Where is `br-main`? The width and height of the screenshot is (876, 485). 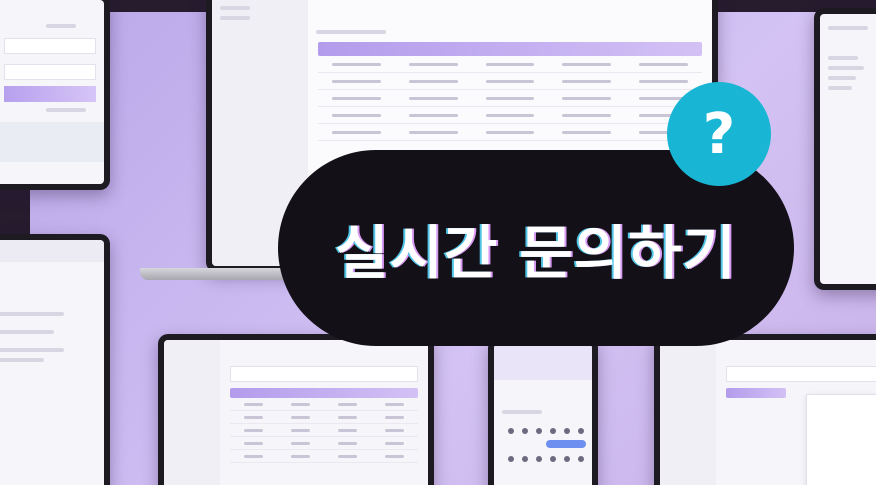
br-main is located at coordinates (796, 412).